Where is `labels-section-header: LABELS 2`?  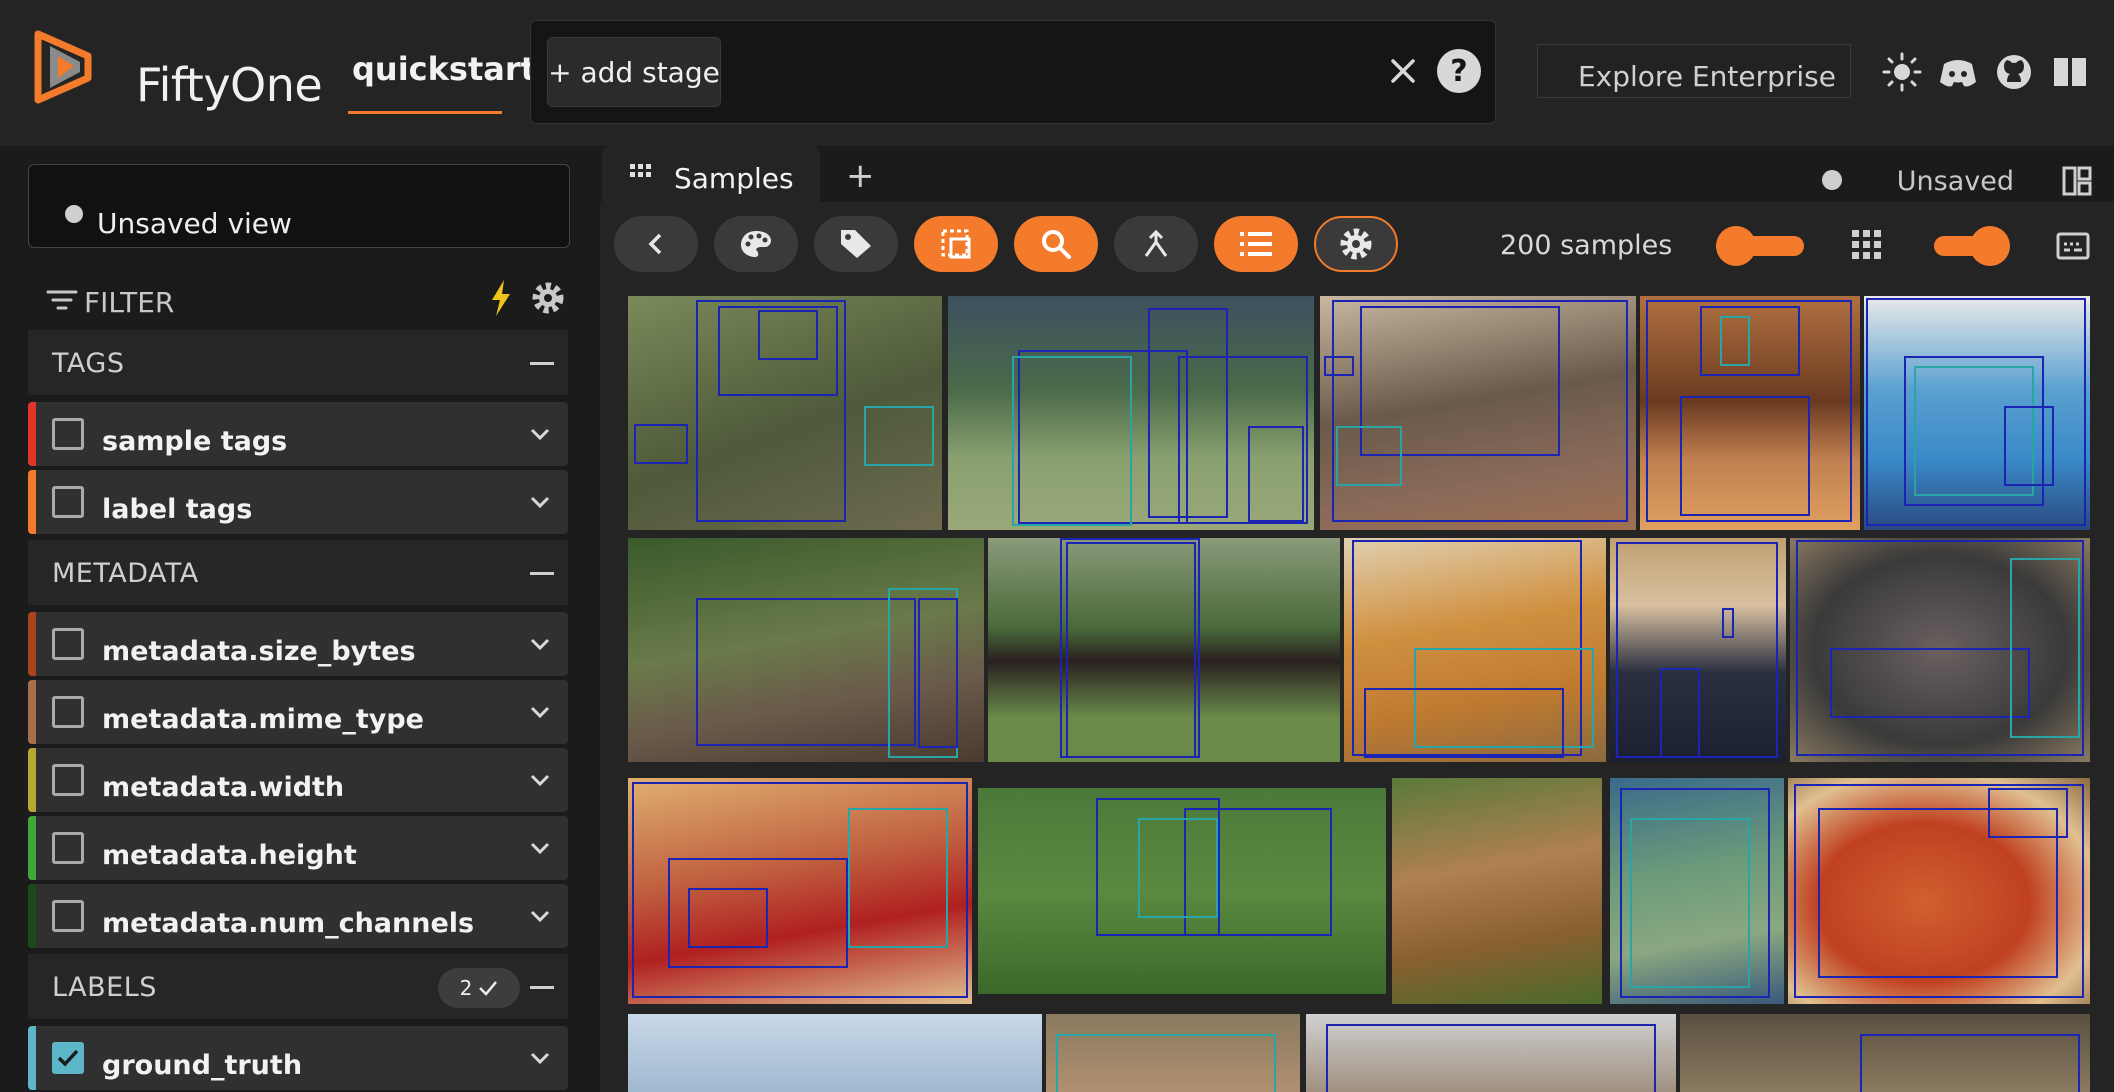 labels-section-header: LABELS 2 is located at coordinates (298, 987).